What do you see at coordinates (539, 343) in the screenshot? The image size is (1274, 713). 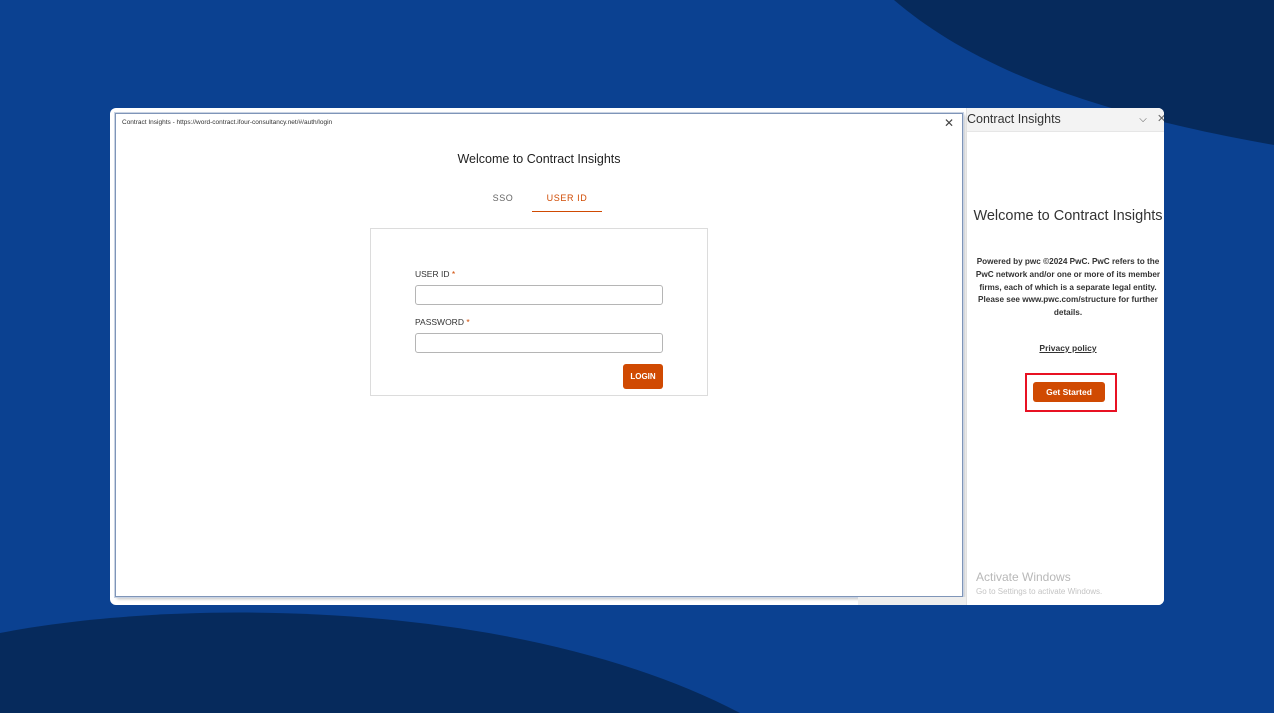 I see `password-input` at bounding box center [539, 343].